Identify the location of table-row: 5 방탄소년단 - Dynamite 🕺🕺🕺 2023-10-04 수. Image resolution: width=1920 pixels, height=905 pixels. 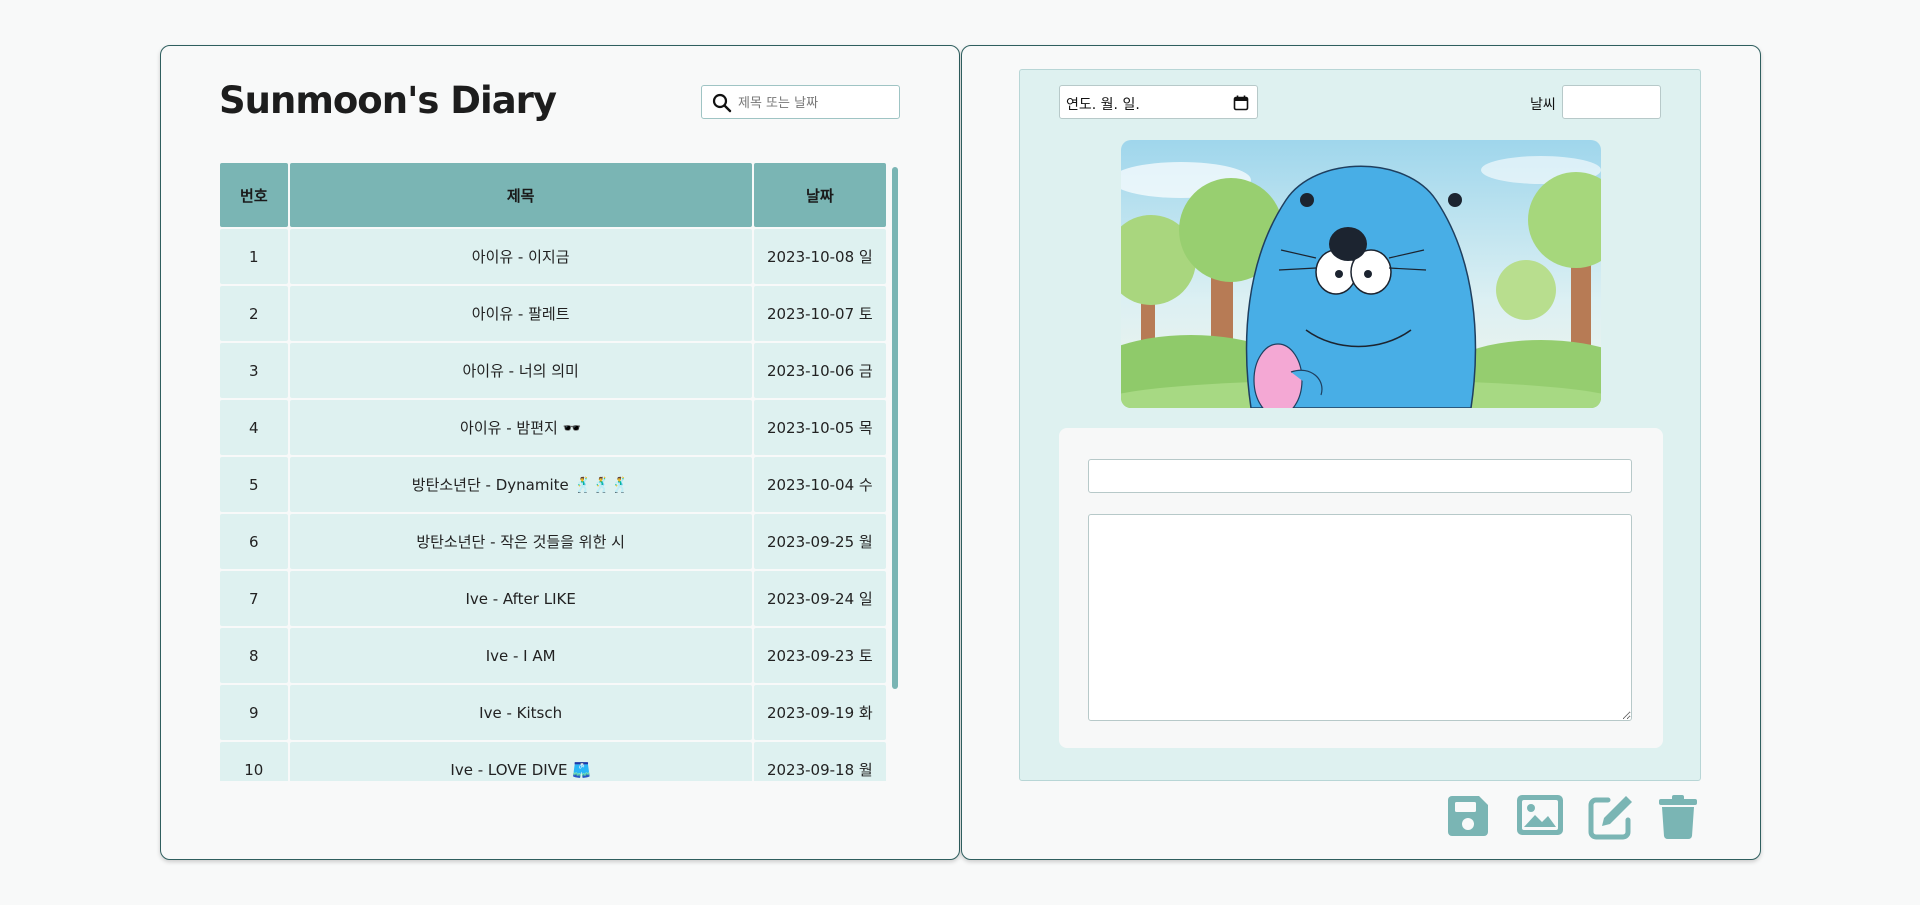
(553, 484).